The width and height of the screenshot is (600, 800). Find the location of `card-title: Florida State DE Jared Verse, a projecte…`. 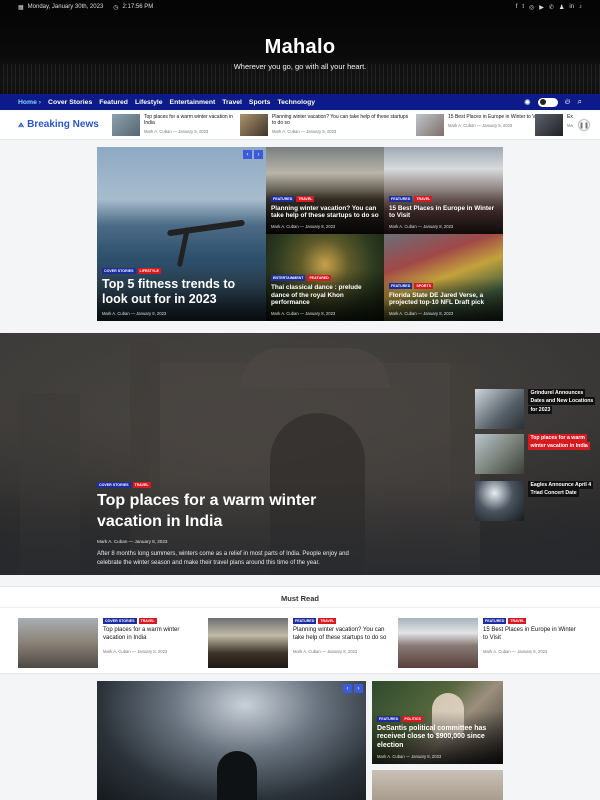

card-title: Florida State DE Jared Verse, a projecte… is located at coordinates (443, 299).